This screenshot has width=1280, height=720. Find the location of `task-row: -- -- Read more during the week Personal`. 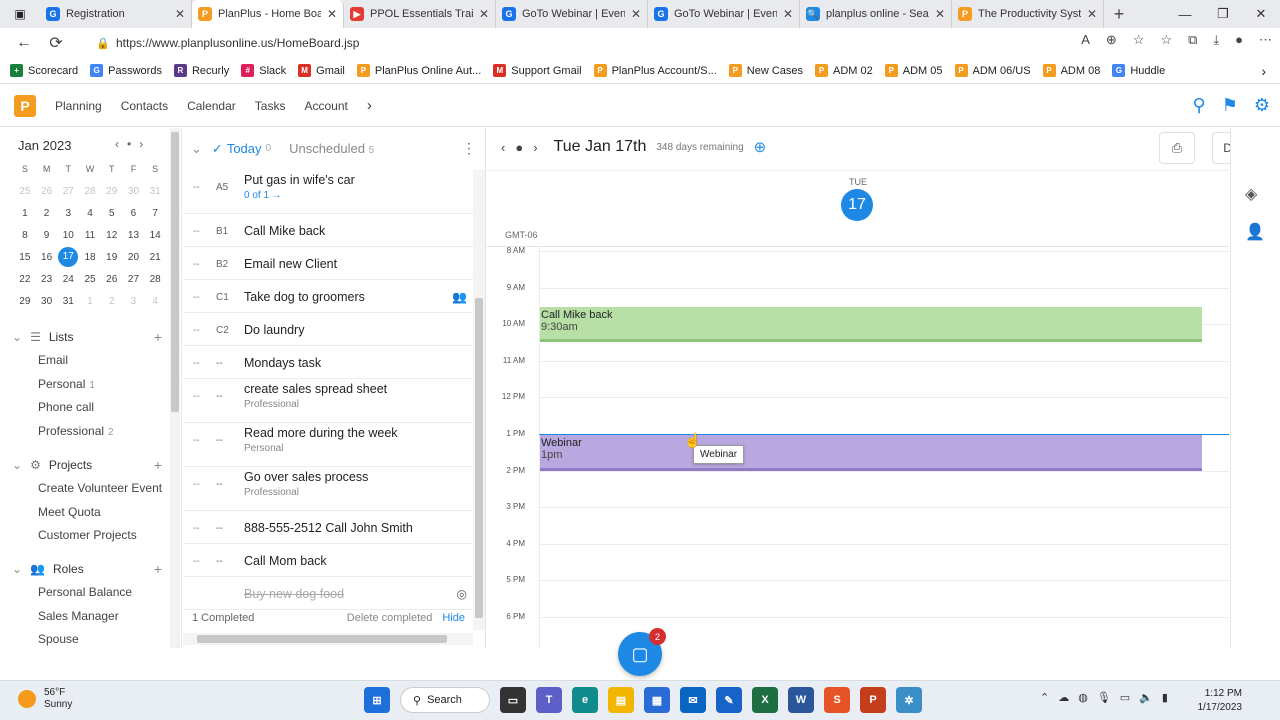

task-row: -- -- Read more during the week Personal is located at coordinates (328, 445).